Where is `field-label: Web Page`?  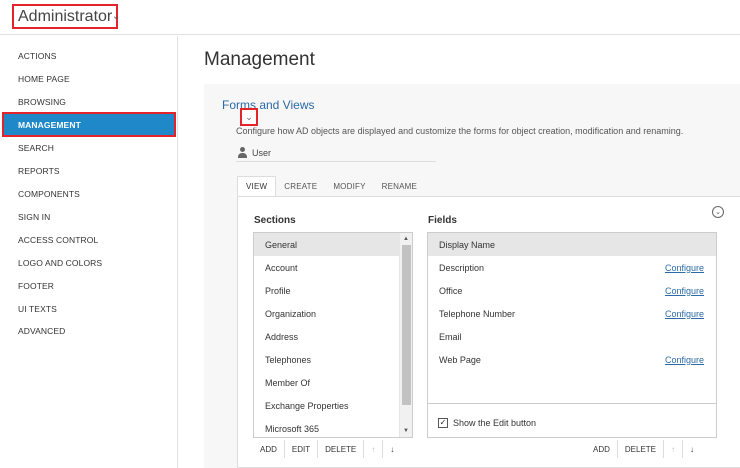 field-label: Web Page is located at coordinates (460, 359).